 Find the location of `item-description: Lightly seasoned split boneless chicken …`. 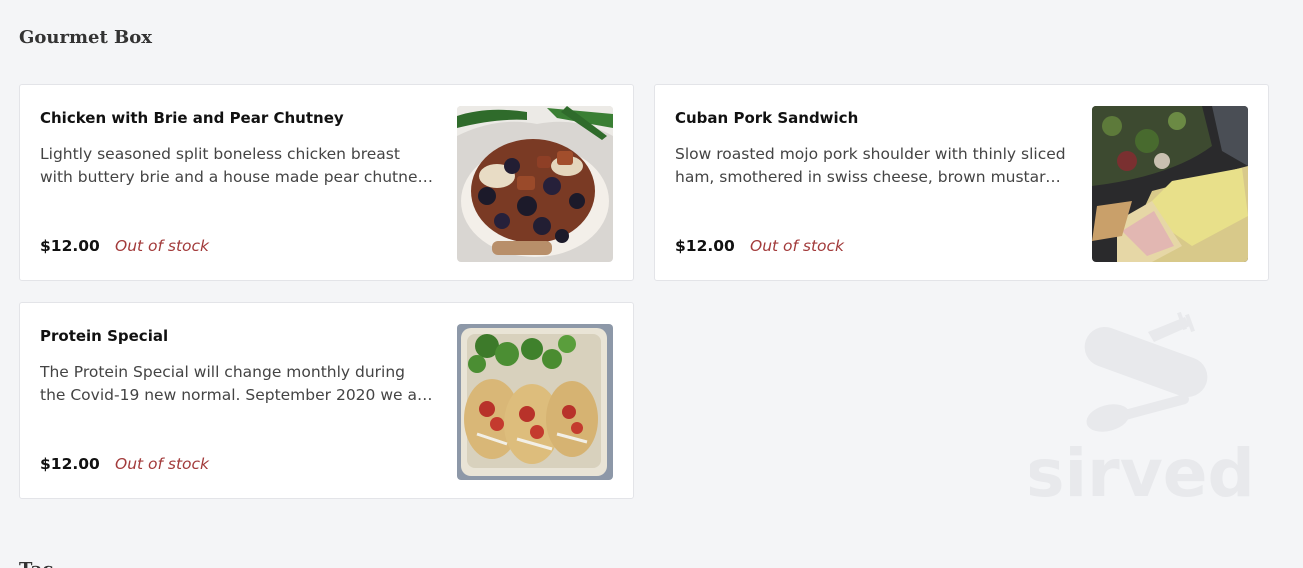

item-description: Lightly seasoned split boneless chicken … is located at coordinates (235, 165).